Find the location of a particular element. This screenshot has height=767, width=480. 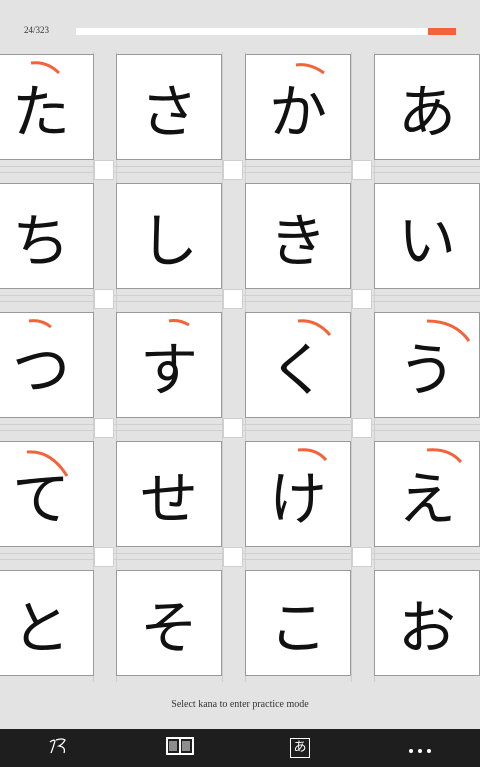

kana-character: さ is located at coordinates (168, 112).